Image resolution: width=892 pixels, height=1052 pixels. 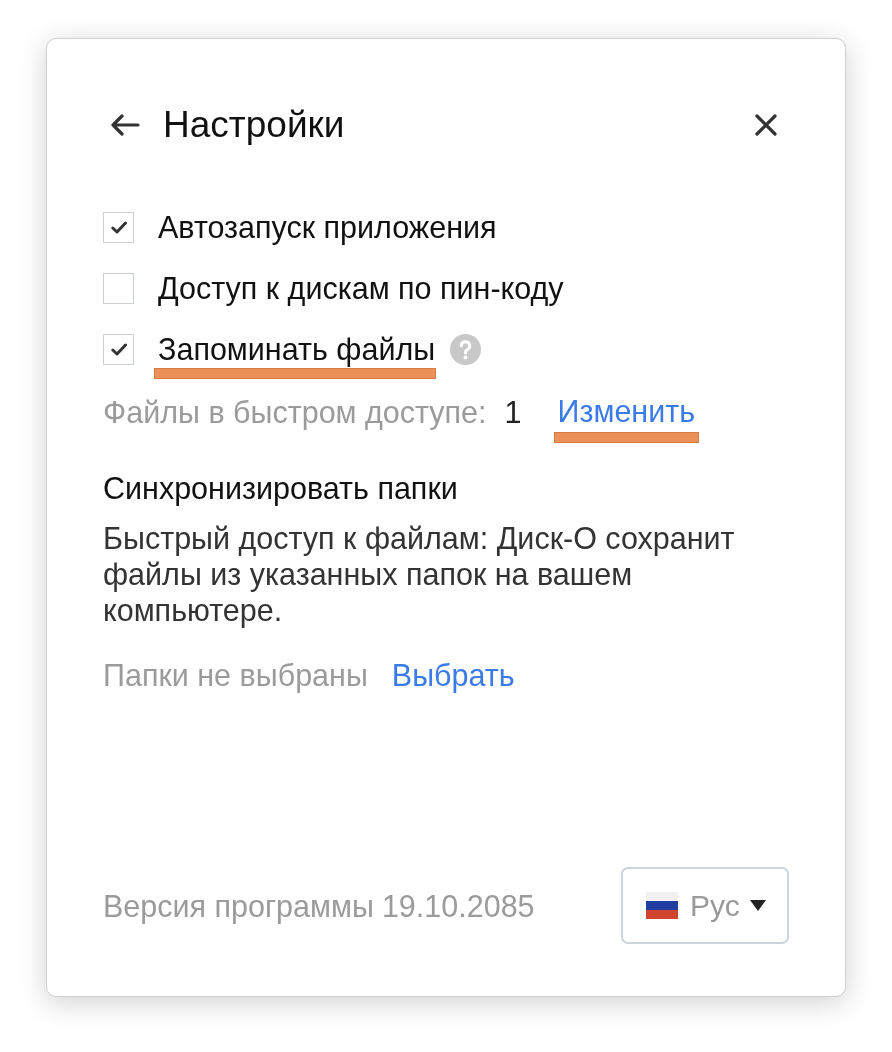 I want to click on caret-icon, so click(x=757, y=905).